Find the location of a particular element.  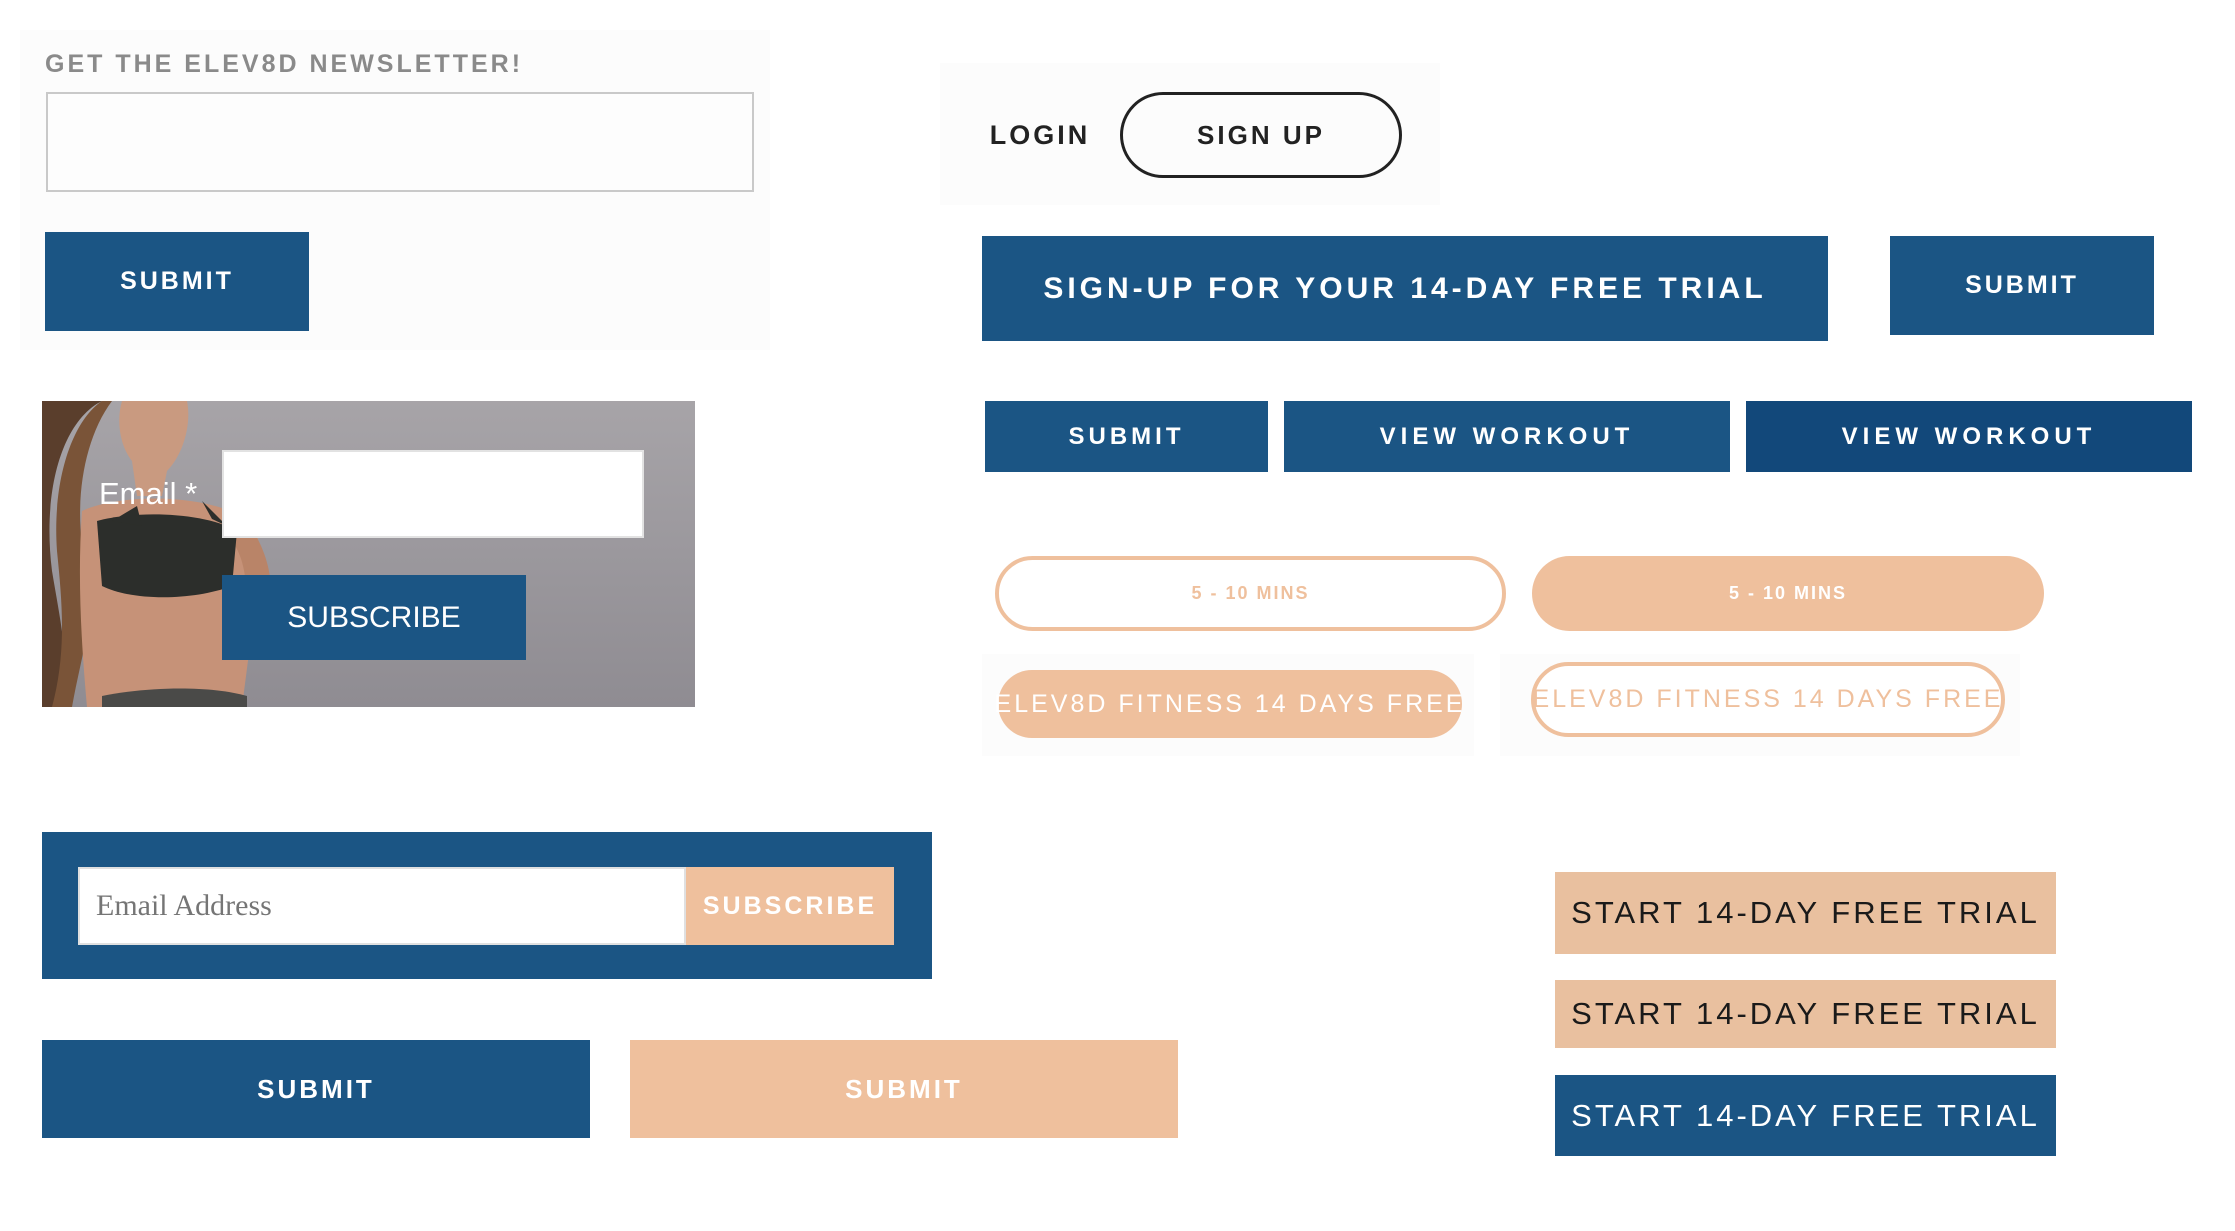

login-link: LOGIN is located at coordinates (1040, 135).